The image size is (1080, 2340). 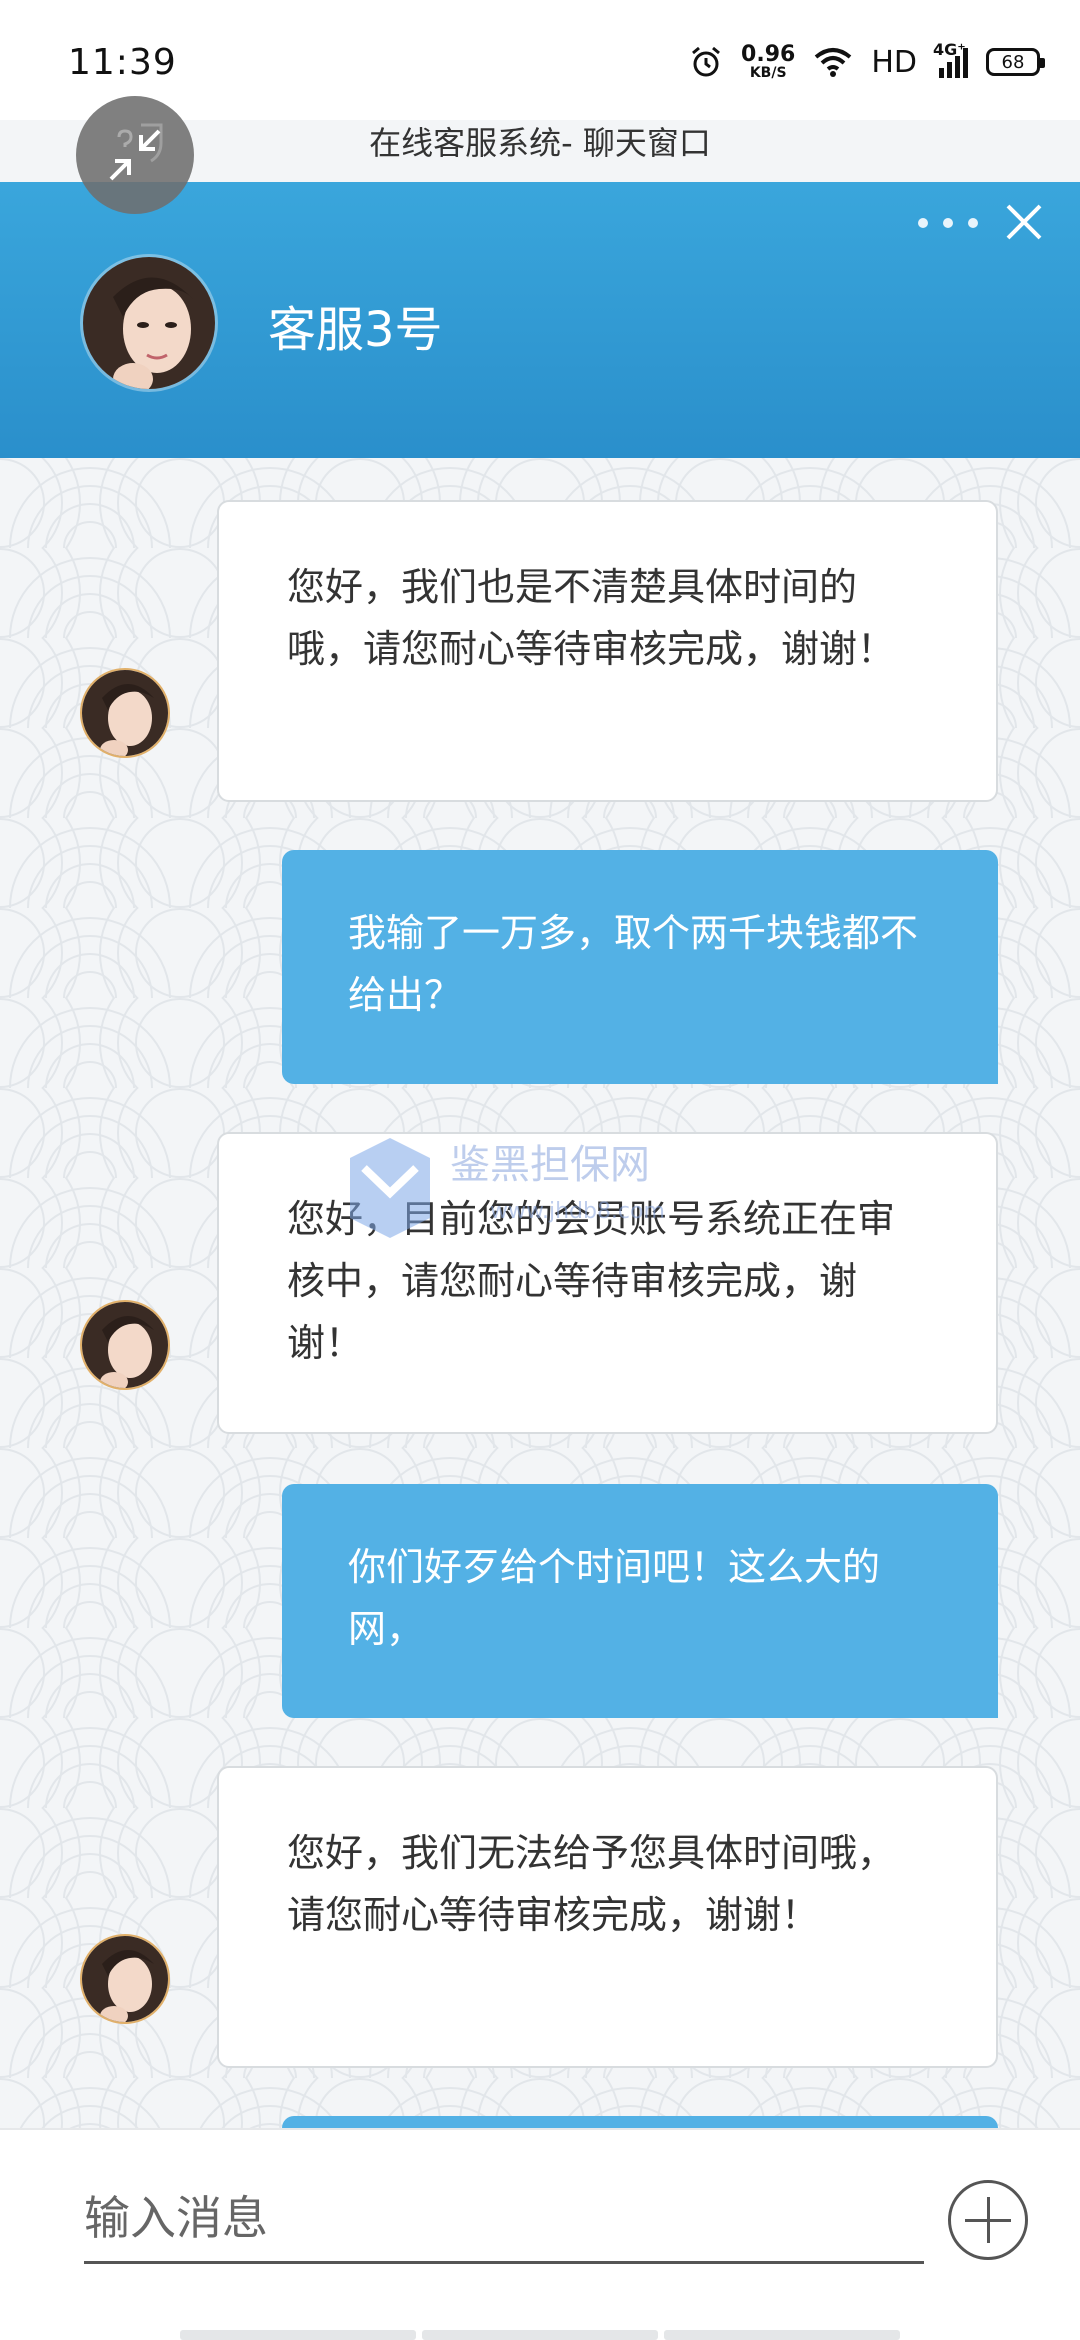 I want to click on watermark-logo: 鉴黑担保网 www.jhdb8.com, so click(x=530, y=1178).